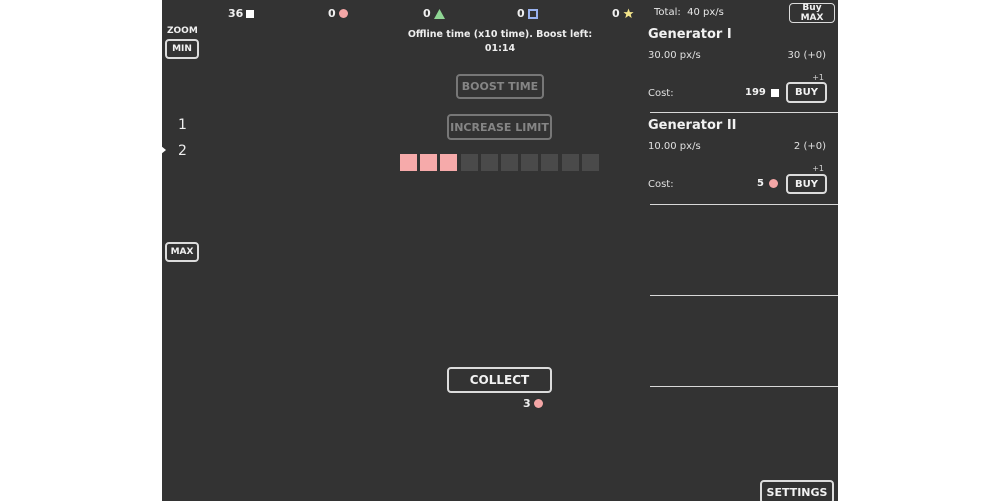 The height and width of the screenshot is (501, 1000). What do you see at coordinates (674, 55) in the screenshot?
I see `generator-1-rate: 30.00 px/s` at bounding box center [674, 55].